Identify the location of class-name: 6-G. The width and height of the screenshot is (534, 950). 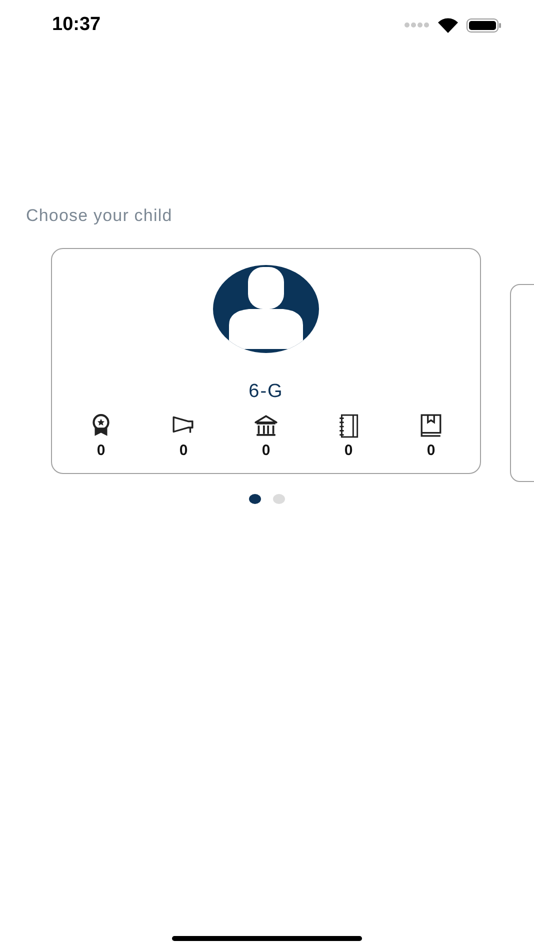
(266, 392).